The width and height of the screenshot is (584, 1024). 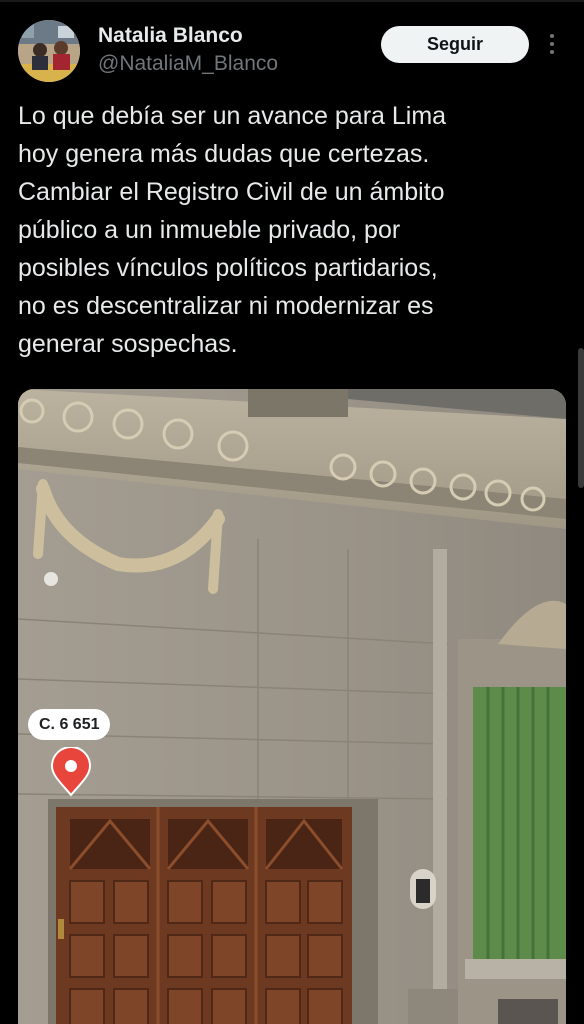 What do you see at coordinates (188, 36) in the screenshot?
I see `author-display-name: Natalia Blanco` at bounding box center [188, 36].